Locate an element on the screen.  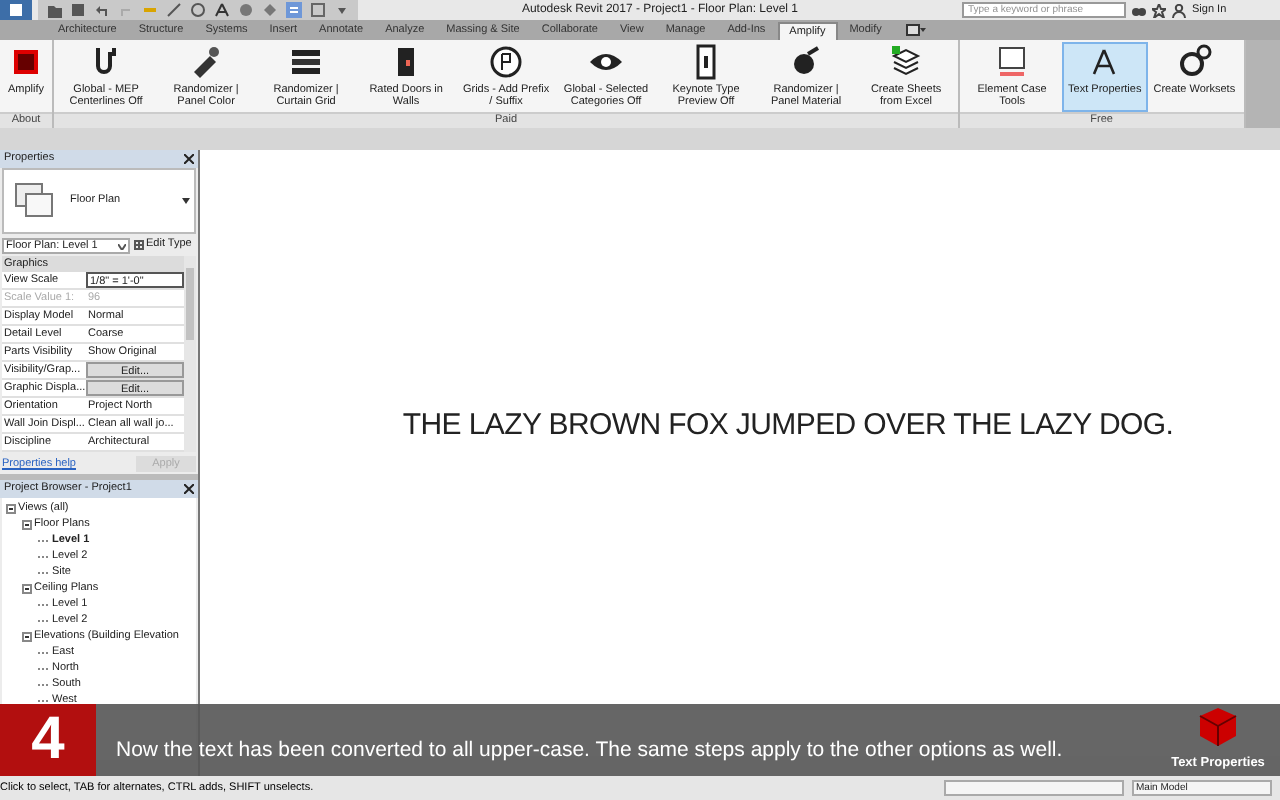
app-menu-button is located at coordinates (16, 10).